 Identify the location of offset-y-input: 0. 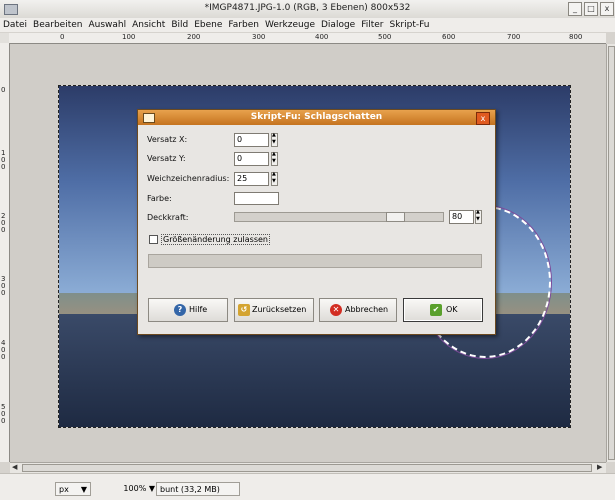
(251, 159).